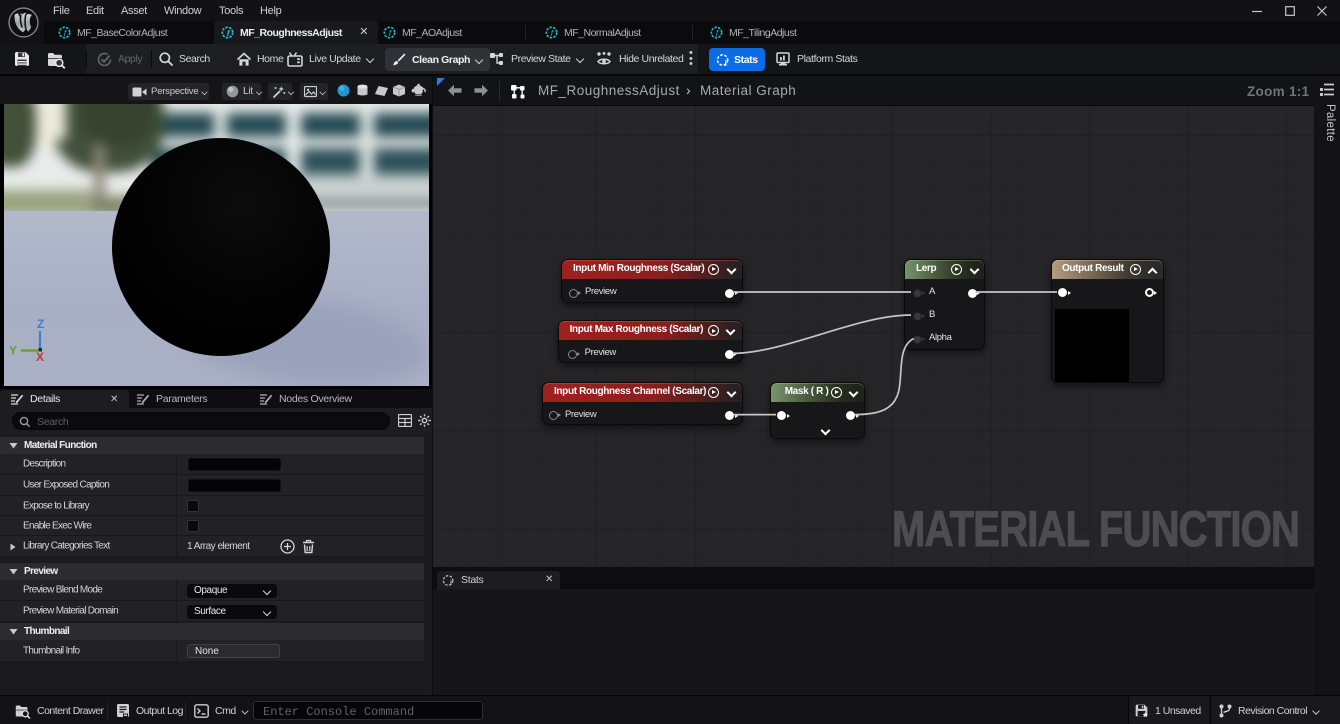 This screenshot has width=1340, height=724. Describe the element at coordinates (40, 324) in the screenshot. I see `svg-text: Z` at that location.